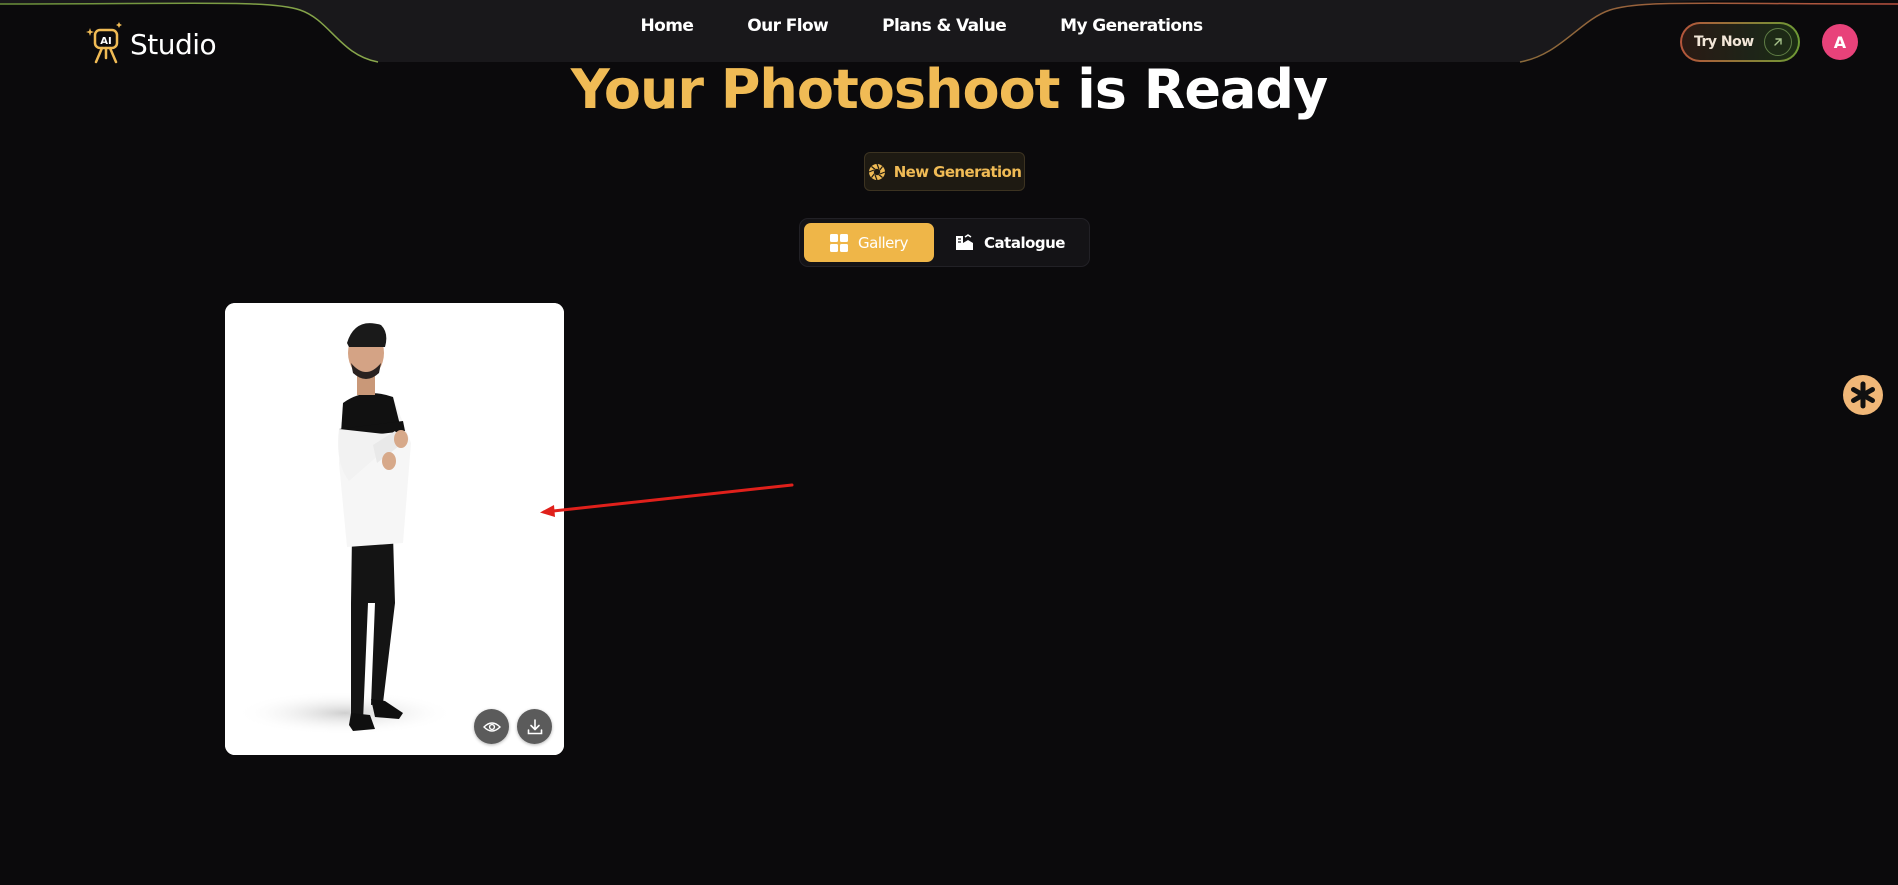  I want to click on support-widget-button, so click(1863, 395).